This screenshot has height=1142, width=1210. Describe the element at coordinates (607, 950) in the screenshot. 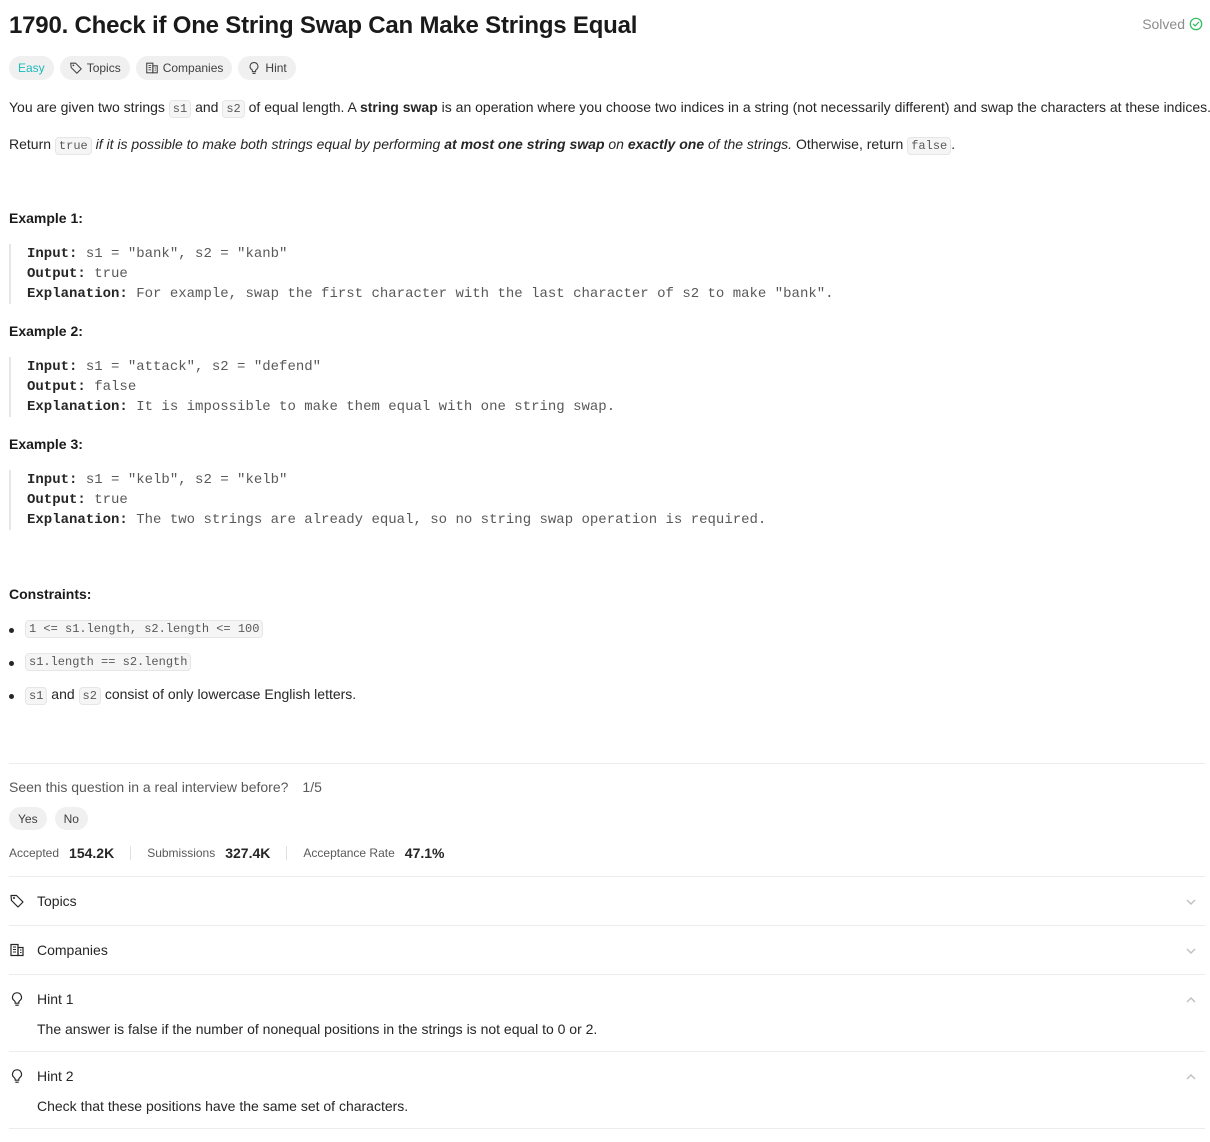

I see `companies-accordion: Companies` at that location.